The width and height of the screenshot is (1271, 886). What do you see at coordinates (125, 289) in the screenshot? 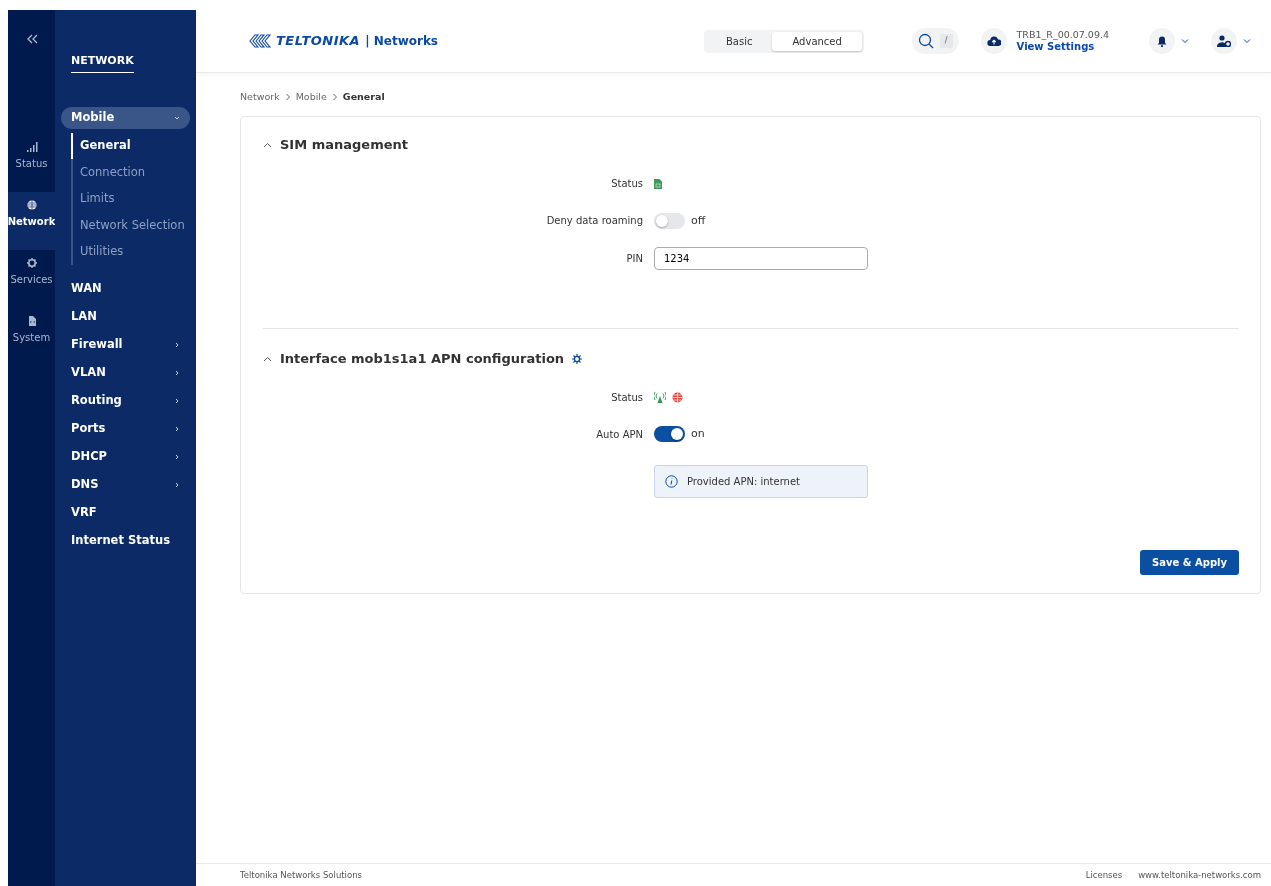
I see `nav-menu-item: WAN` at bounding box center [125, 289].